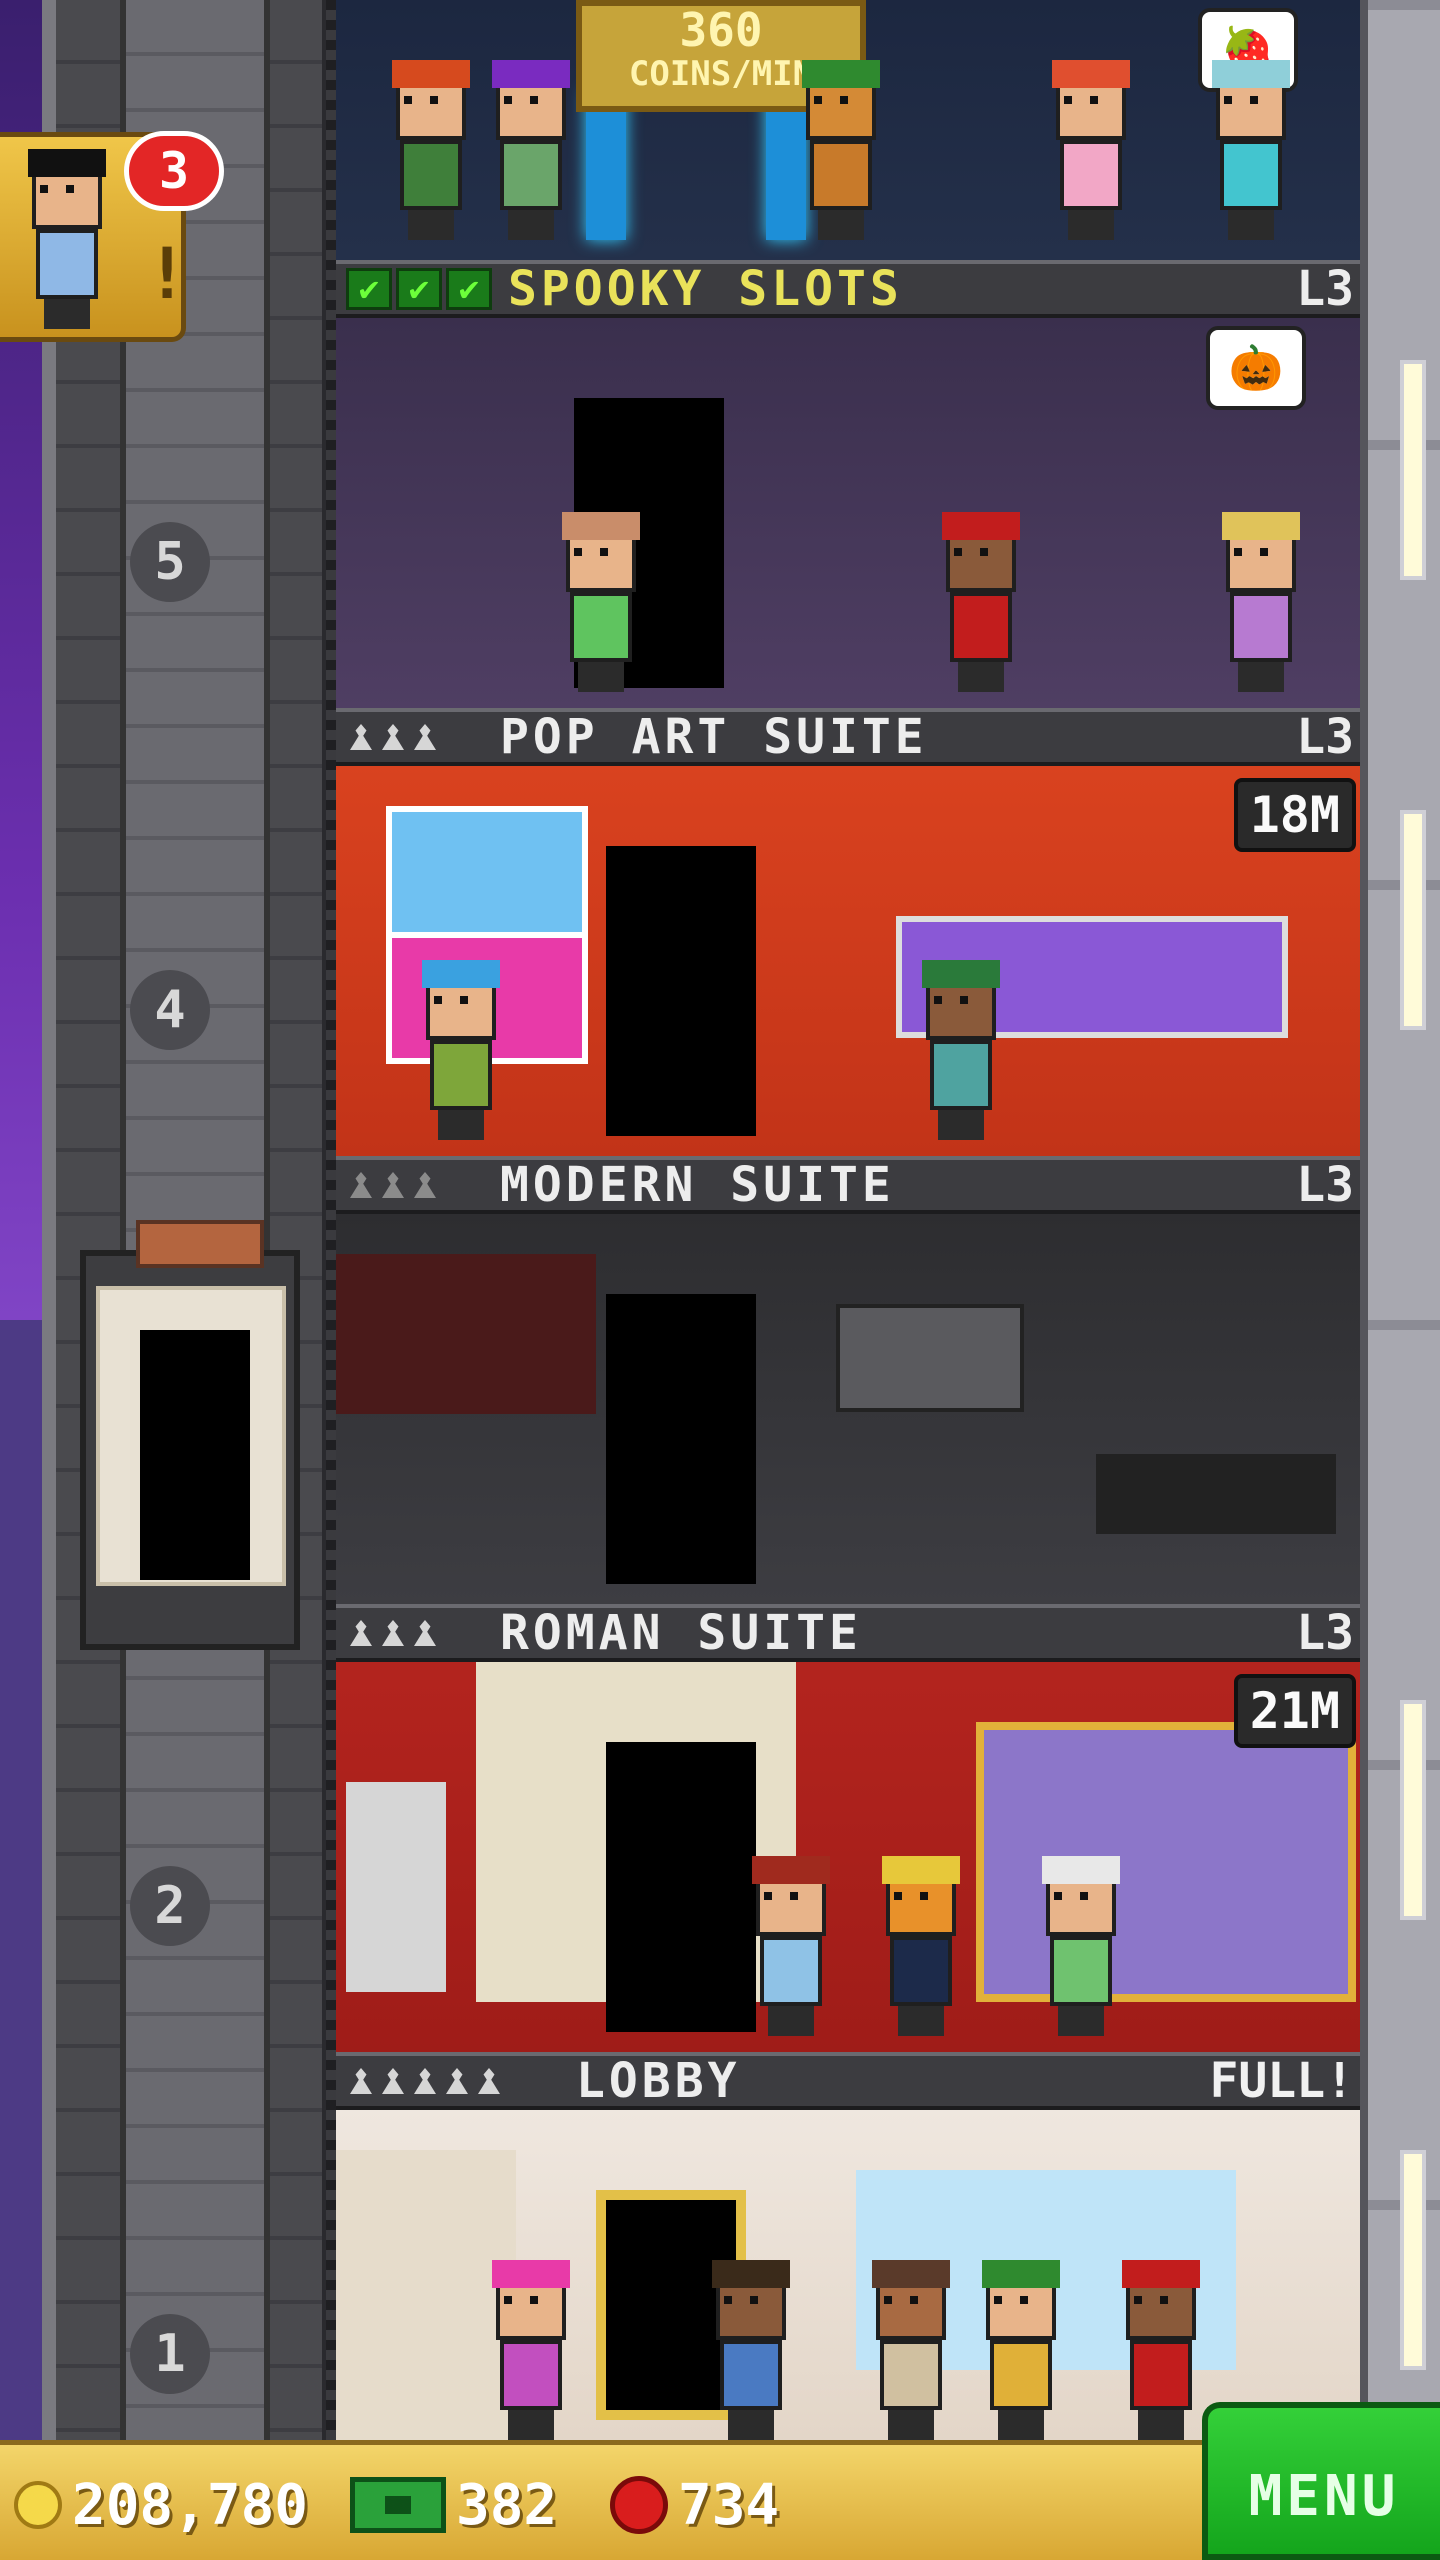 Image resolution: width=1440 pixels, height=2560 pixels. I want to click on menu-button: MENU, so click(1321, 2481).